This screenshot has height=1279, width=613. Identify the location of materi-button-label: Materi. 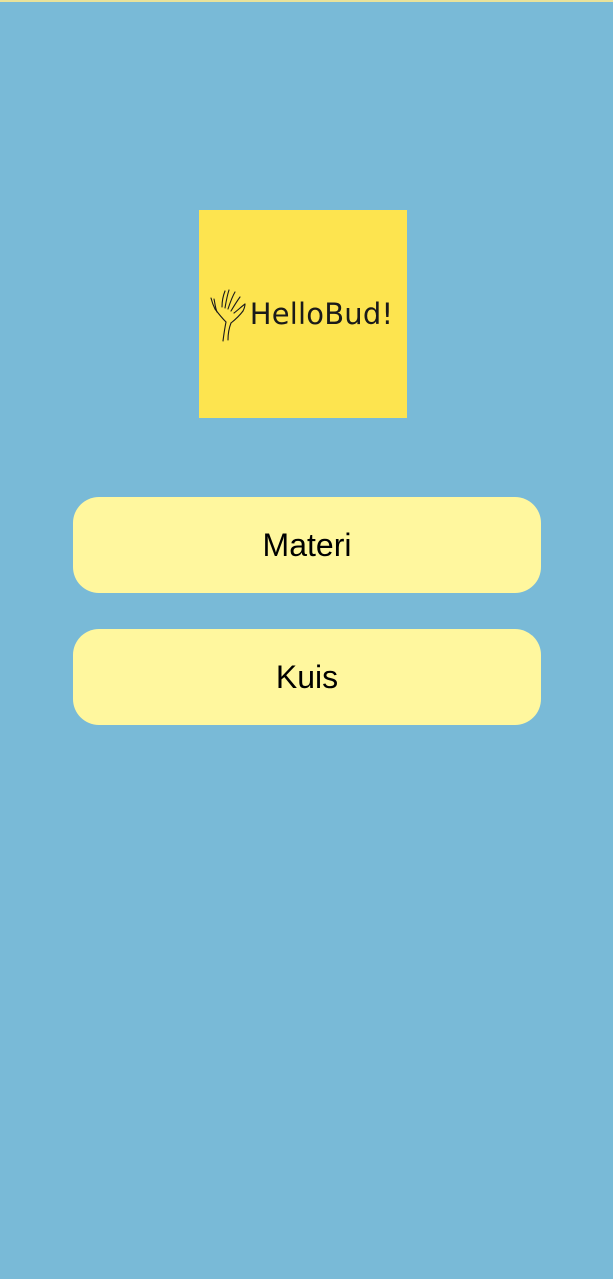
(307, 544).